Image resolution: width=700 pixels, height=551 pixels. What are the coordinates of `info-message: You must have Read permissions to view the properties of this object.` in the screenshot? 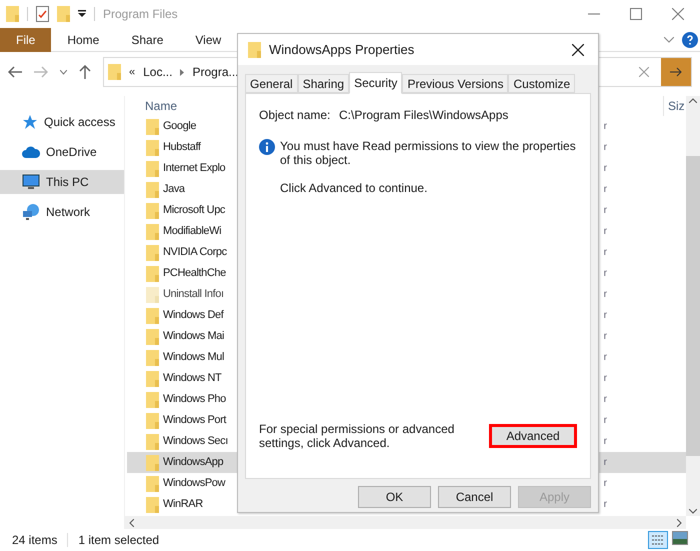 It's located at (428, 153).